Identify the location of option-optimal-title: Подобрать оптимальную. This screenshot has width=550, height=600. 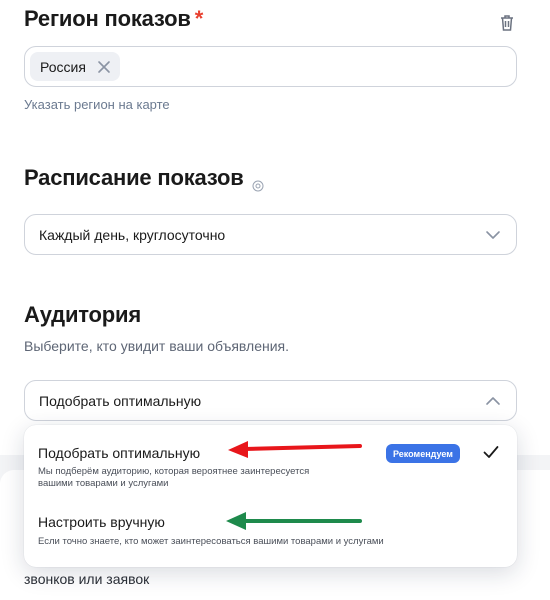
(119, 453).